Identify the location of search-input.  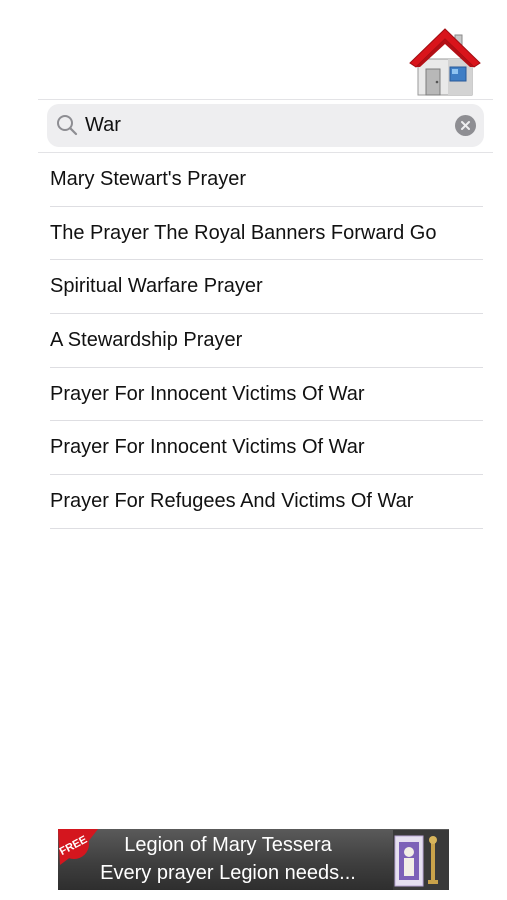
(265, 125).